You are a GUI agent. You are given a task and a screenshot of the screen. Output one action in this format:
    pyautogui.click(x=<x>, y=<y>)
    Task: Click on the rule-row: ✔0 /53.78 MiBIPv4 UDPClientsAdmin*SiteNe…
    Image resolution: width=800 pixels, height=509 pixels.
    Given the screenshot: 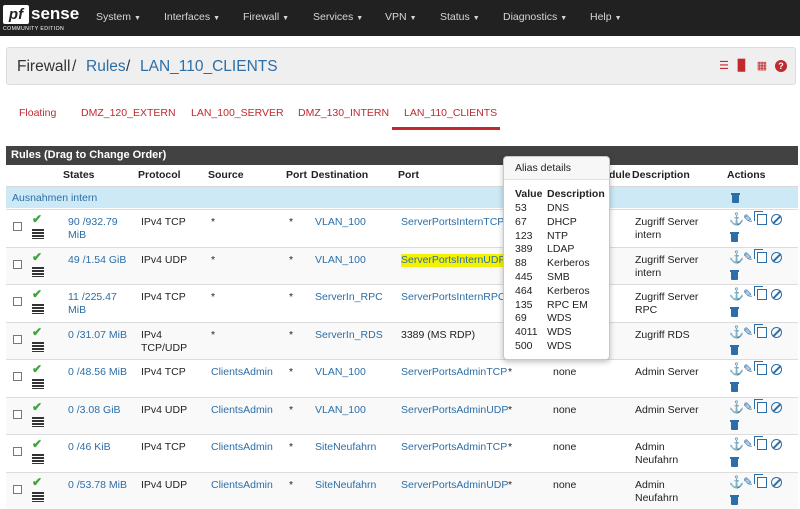 What is the action you would take?
    pyautogui.click(x=402, y=490)
    